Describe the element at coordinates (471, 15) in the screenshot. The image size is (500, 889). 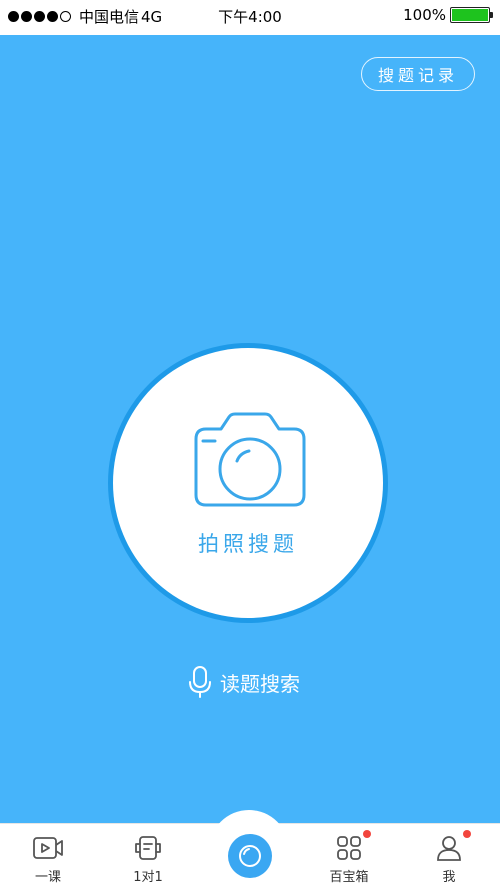
I see `battery-icon` at that location.